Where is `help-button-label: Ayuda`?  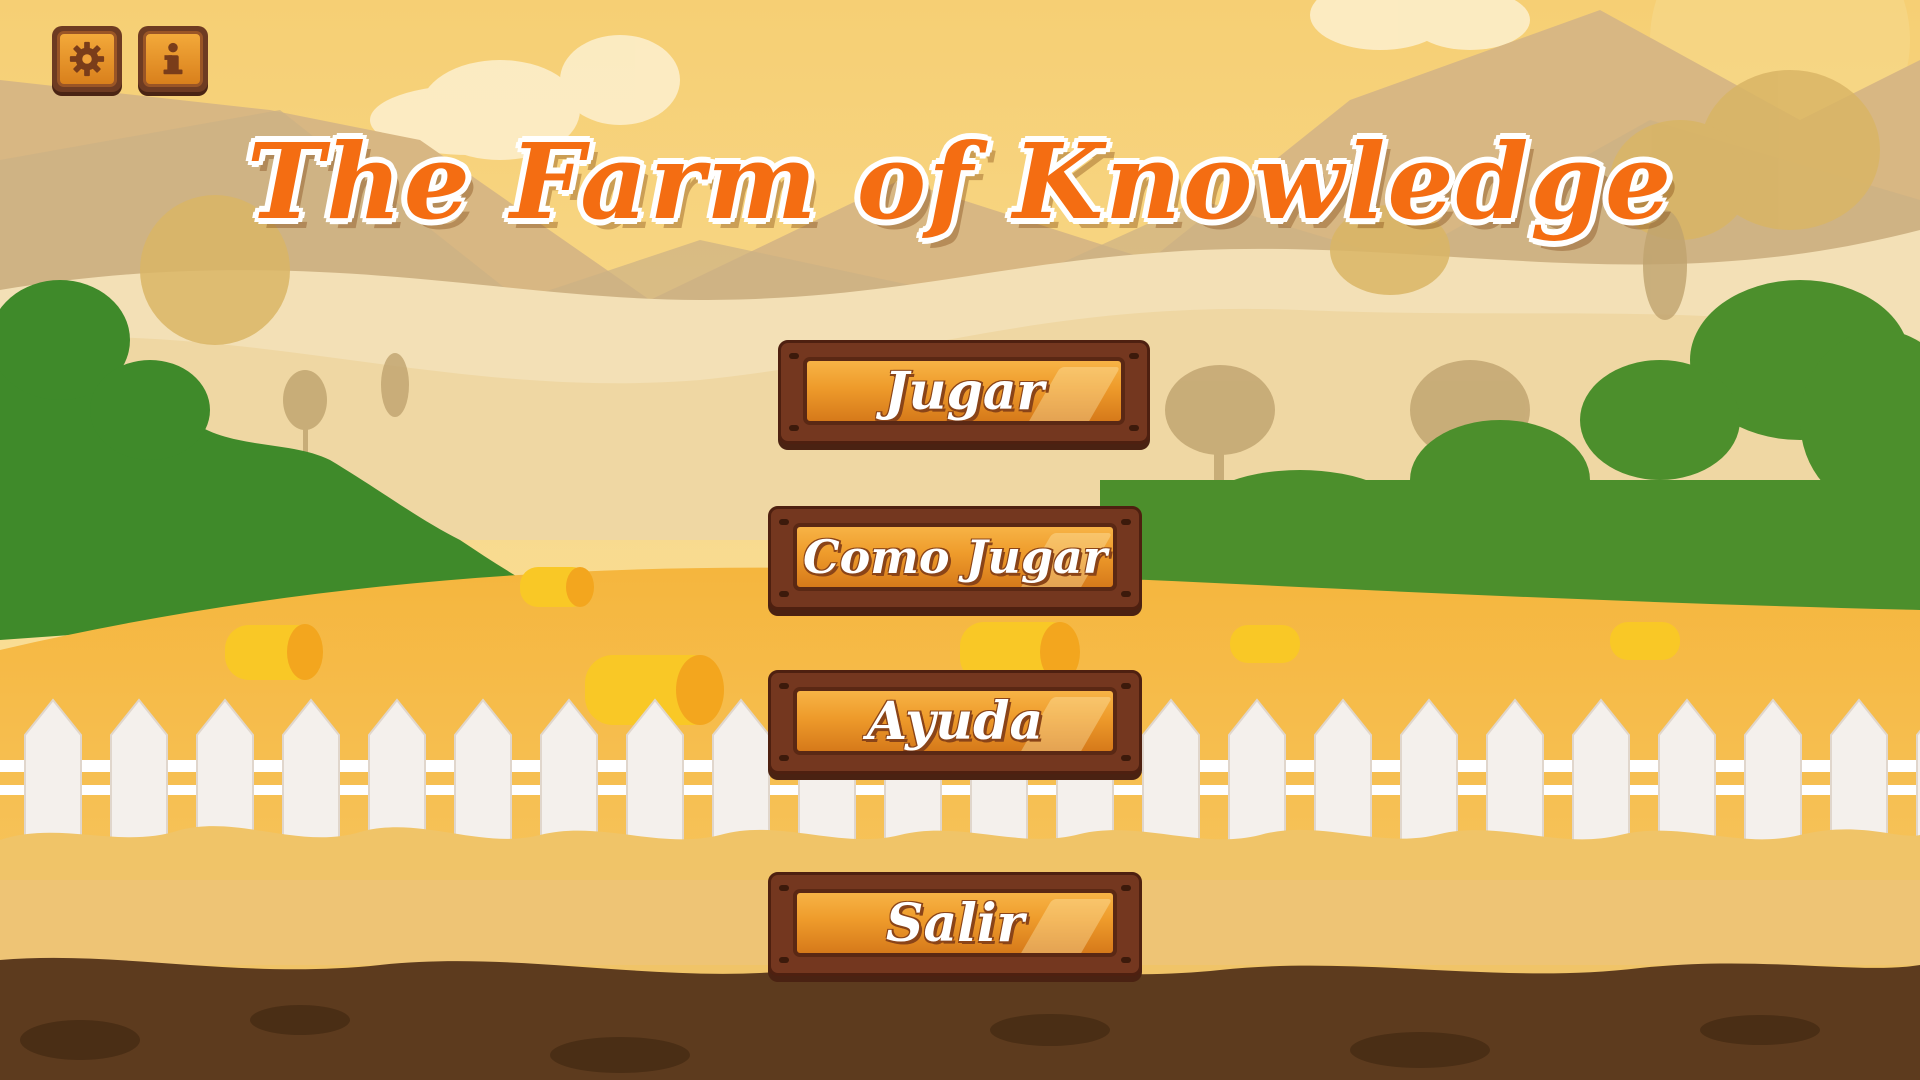
help-button-label: Ayuda is located at coordinates (955, 721).